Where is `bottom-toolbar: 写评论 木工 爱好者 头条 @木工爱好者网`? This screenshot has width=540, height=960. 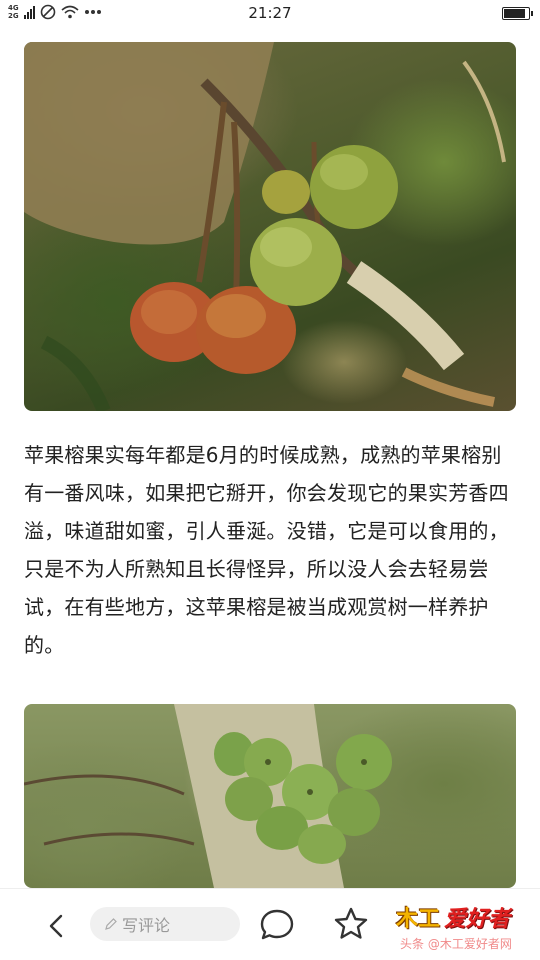 bottom-toolbar: 写评论 木工 爱好者 头条 @木工爱好者网 is located at coordinates (270, 924).